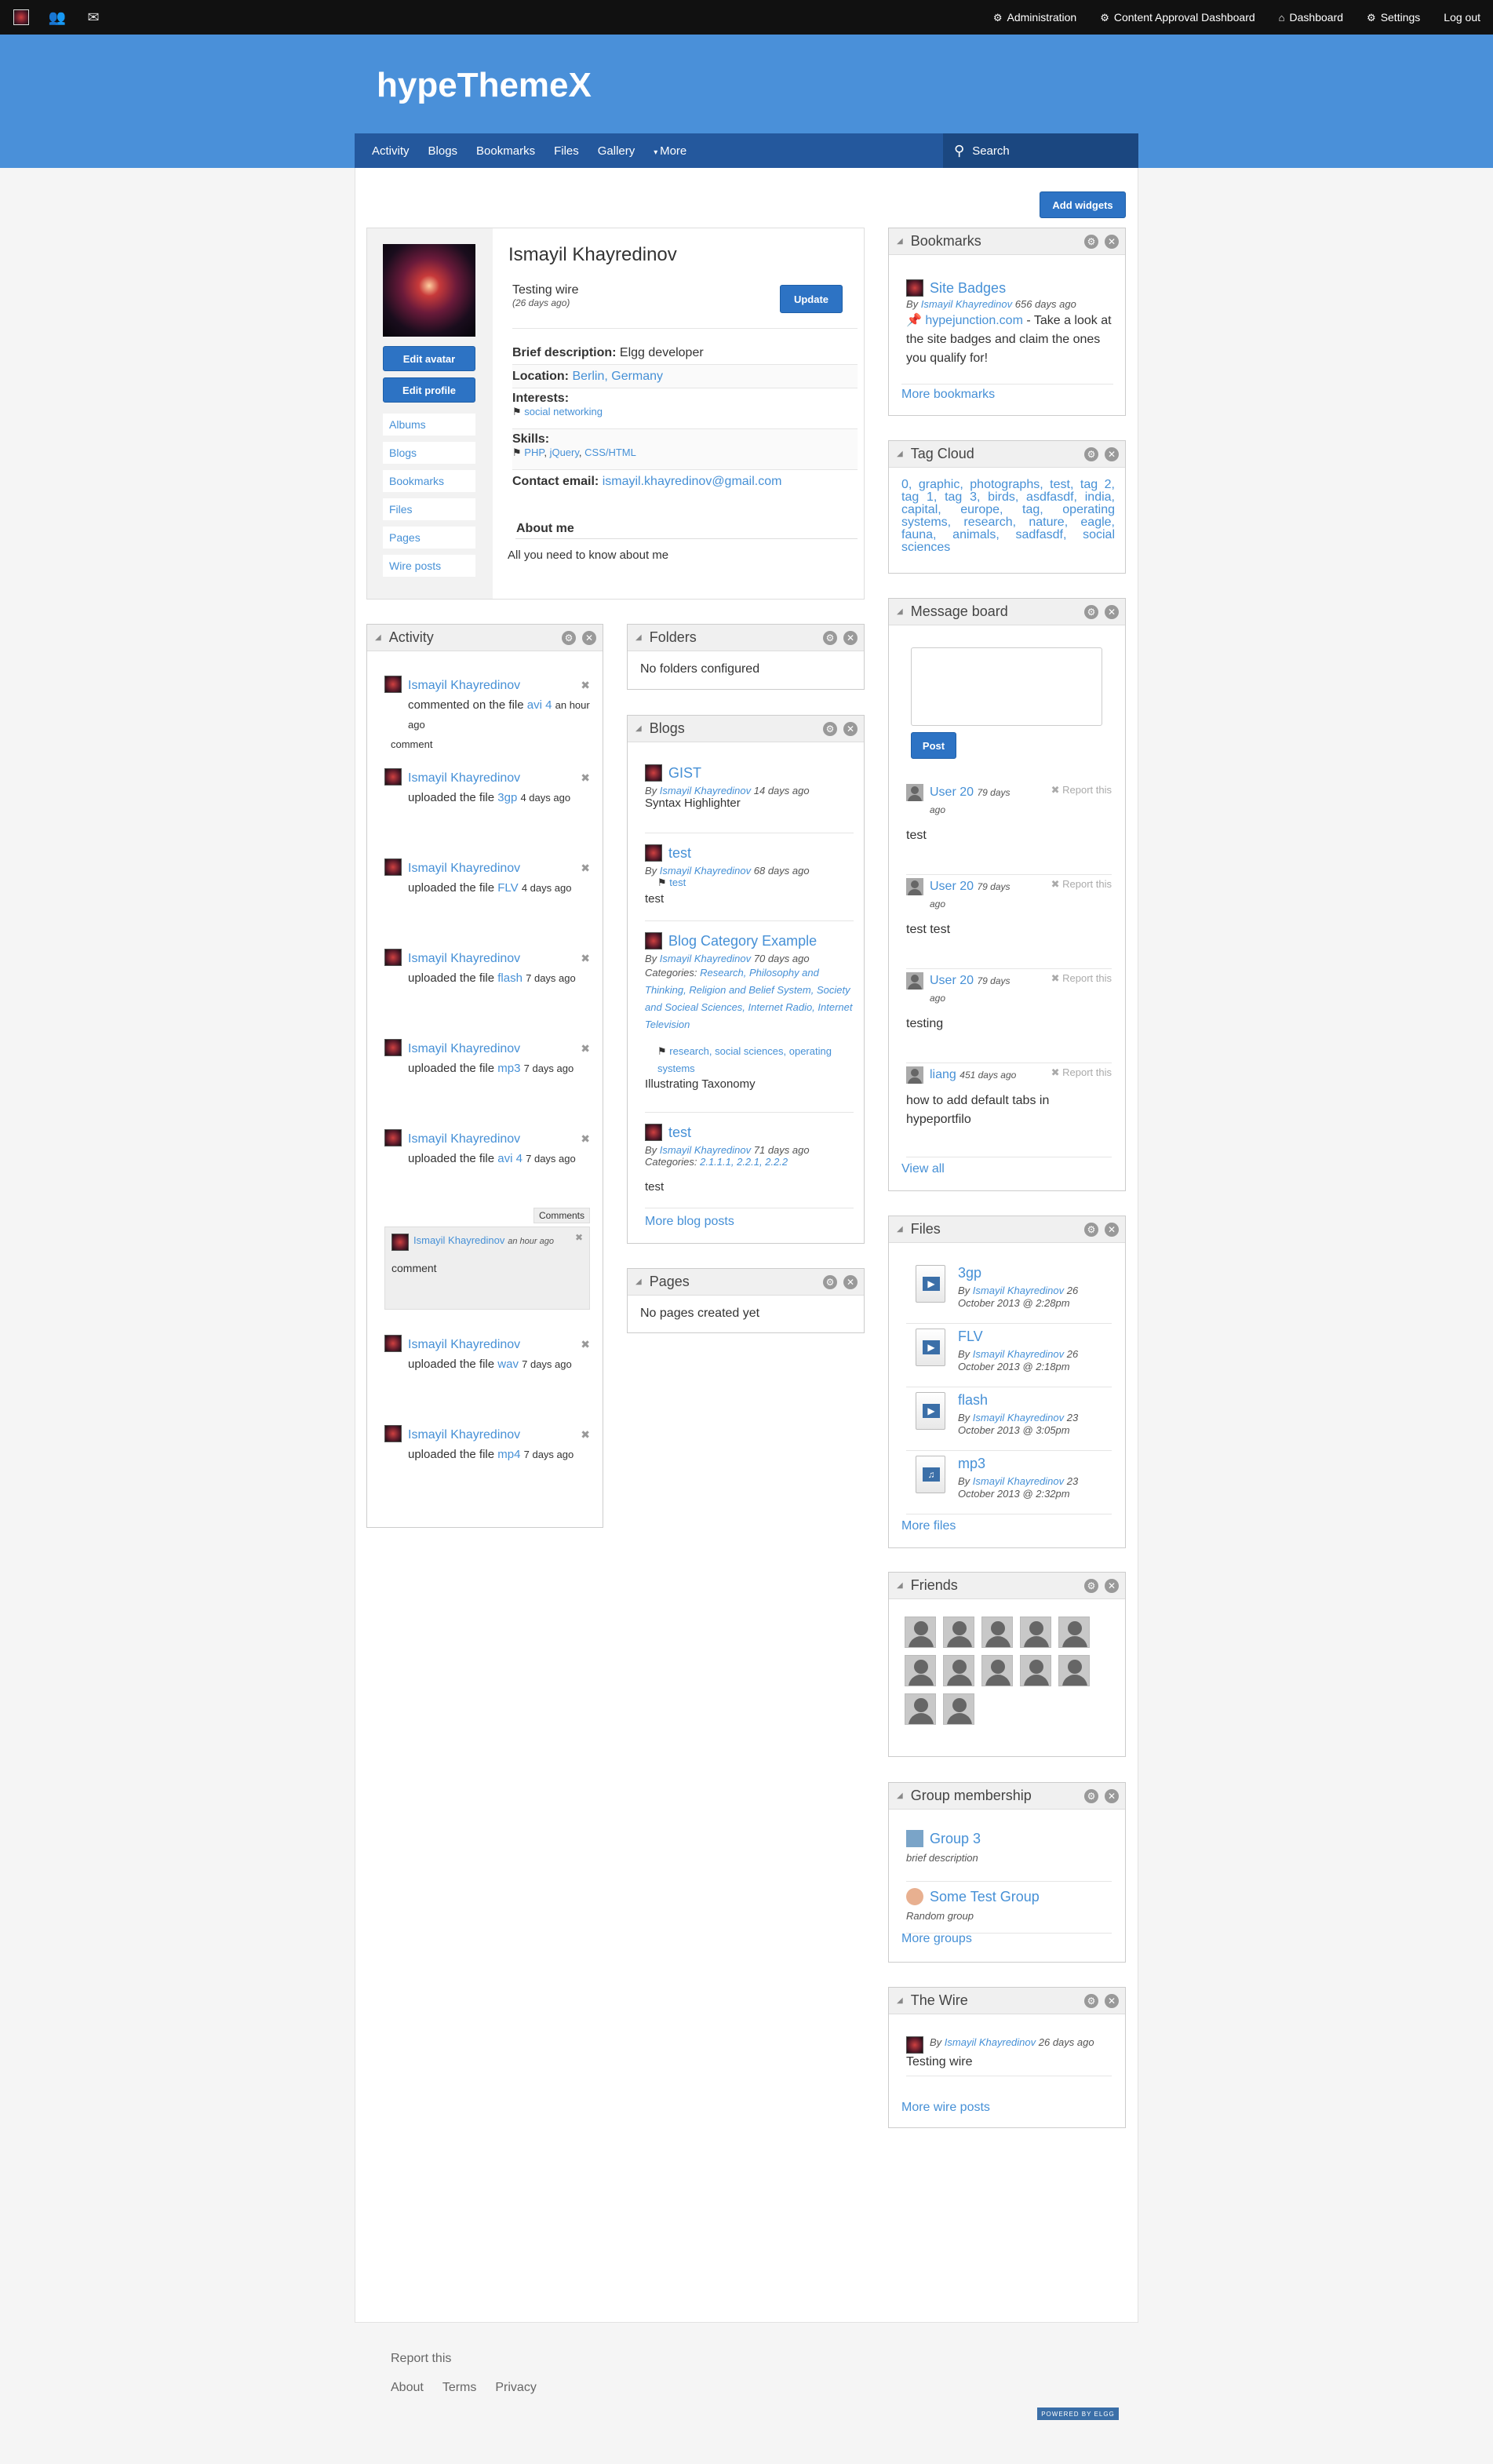  What do you see at coordinates (429, 453) in the screenshot?
I see `profile-menu-blogs: Blogs` at bounding box center [429, 453].